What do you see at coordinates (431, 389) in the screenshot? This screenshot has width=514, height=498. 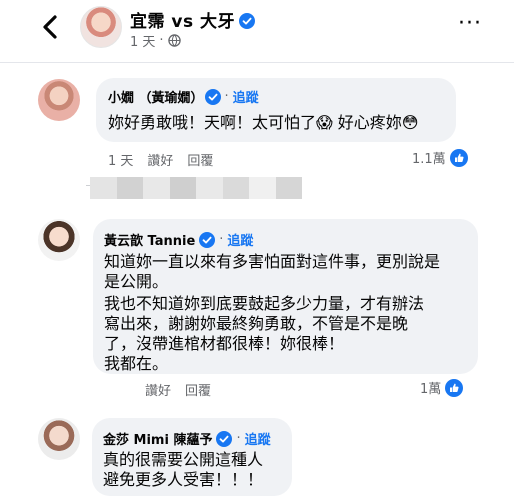 I see `reaction-count-text: 1萬` at bounding box center [431, 389].